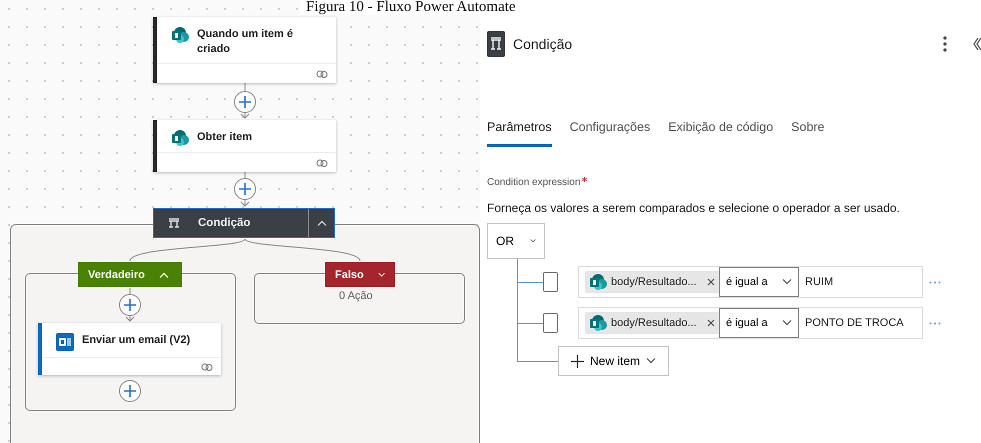  Describe the element at coordinates (130, 274) in the screenshot. I see `branch-toggle: Verdadeiro` at that location.